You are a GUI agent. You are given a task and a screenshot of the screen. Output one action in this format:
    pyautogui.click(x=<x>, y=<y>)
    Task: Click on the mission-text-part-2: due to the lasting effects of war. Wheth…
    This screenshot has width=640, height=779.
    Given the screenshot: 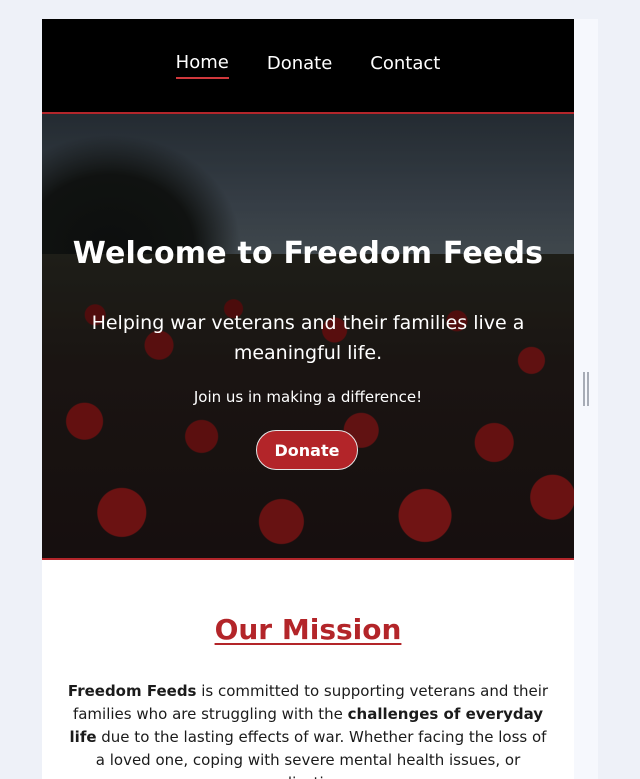 What is the action you would take?
    pyautogui.click(x=321, y=753)
    